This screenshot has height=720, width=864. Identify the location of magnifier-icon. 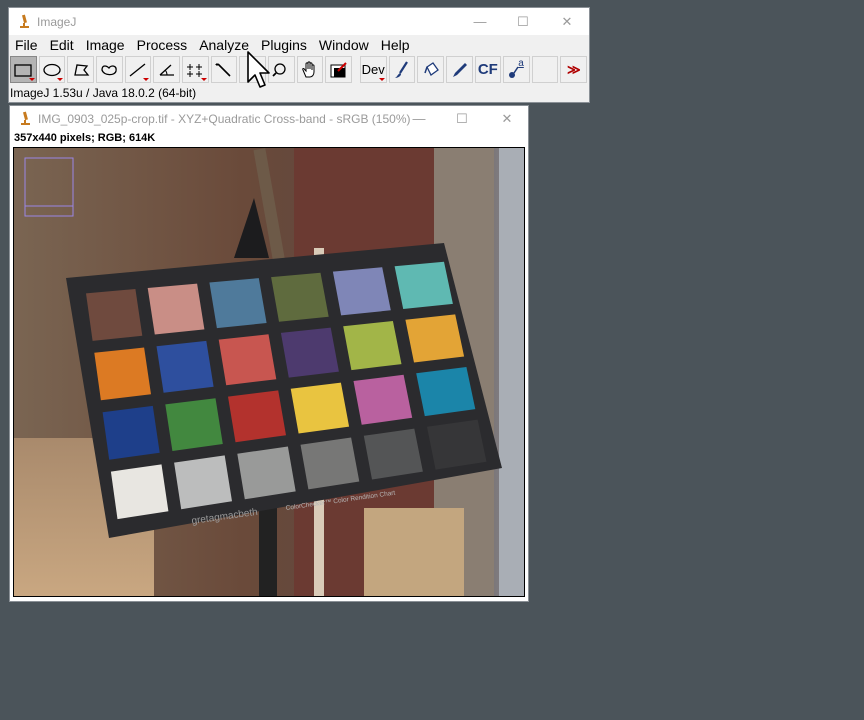
(279, 69).